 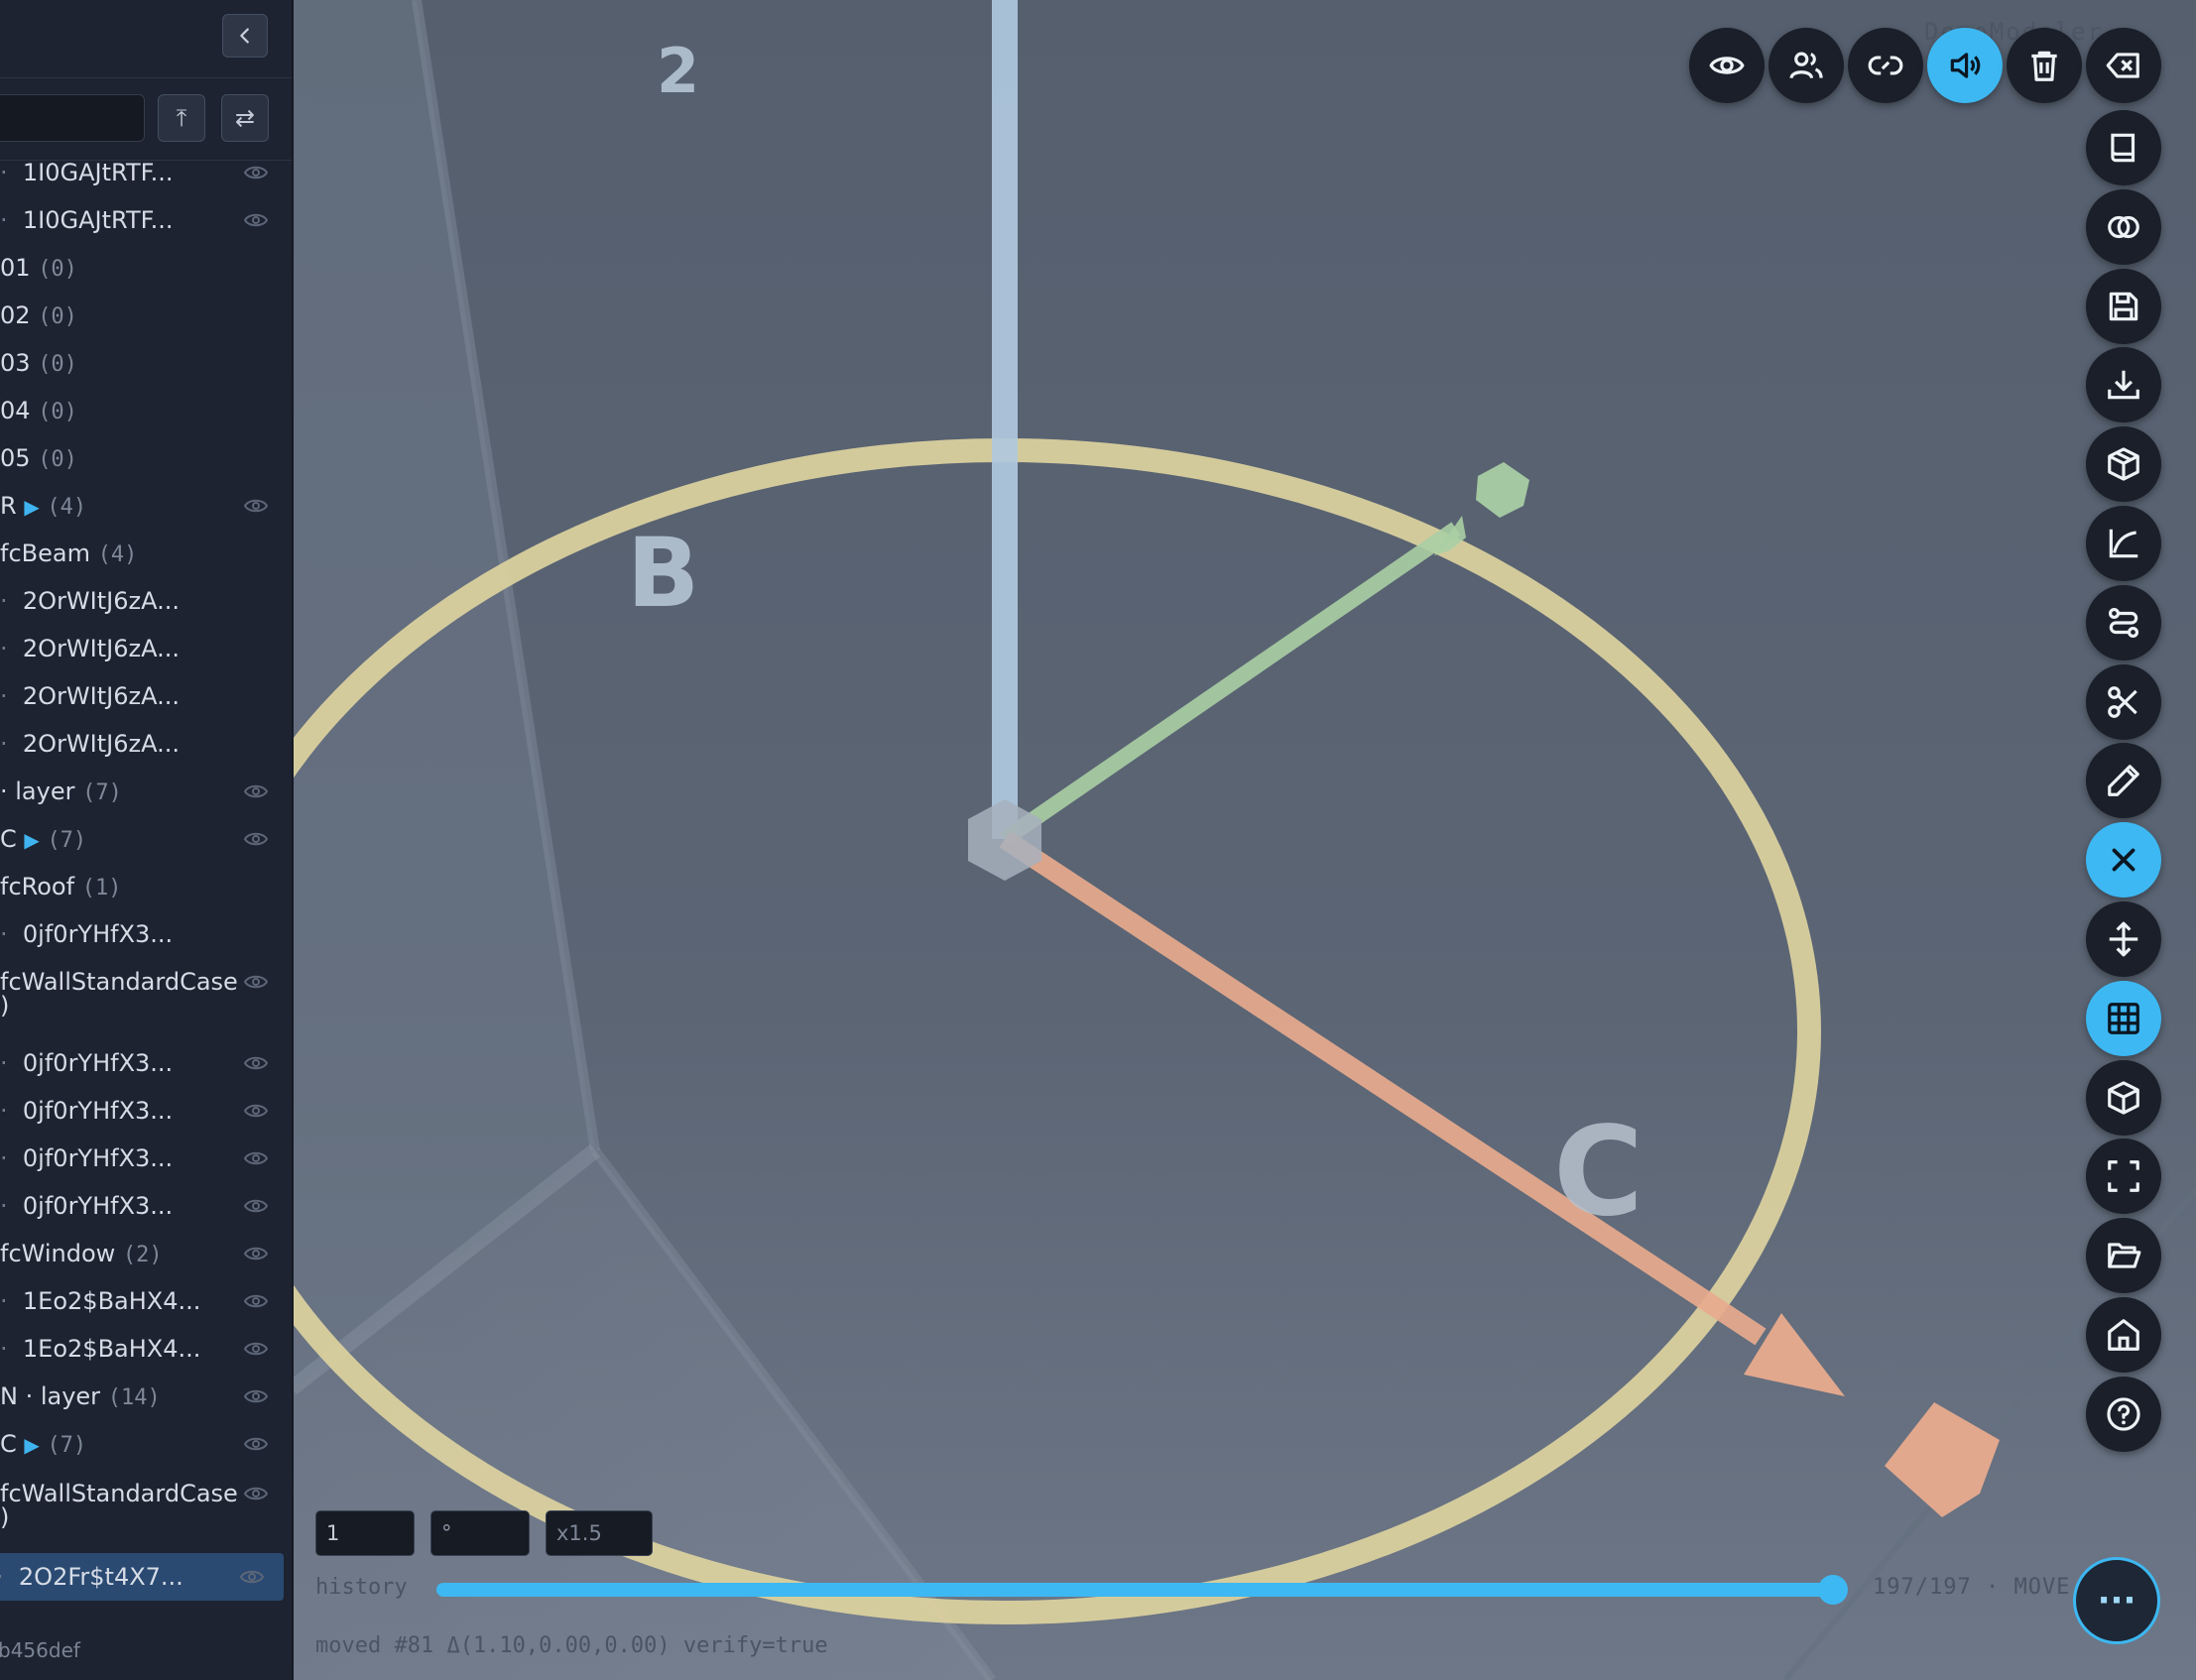 I want to click on book-button, so click(x=2123, y=147).